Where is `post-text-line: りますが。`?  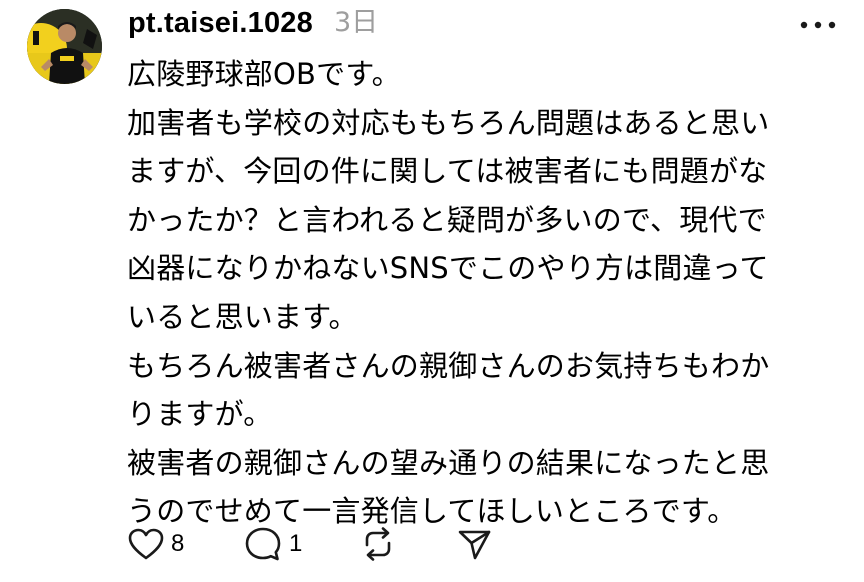 post-text-line: りますが。 is located at coordinates (200, 414).